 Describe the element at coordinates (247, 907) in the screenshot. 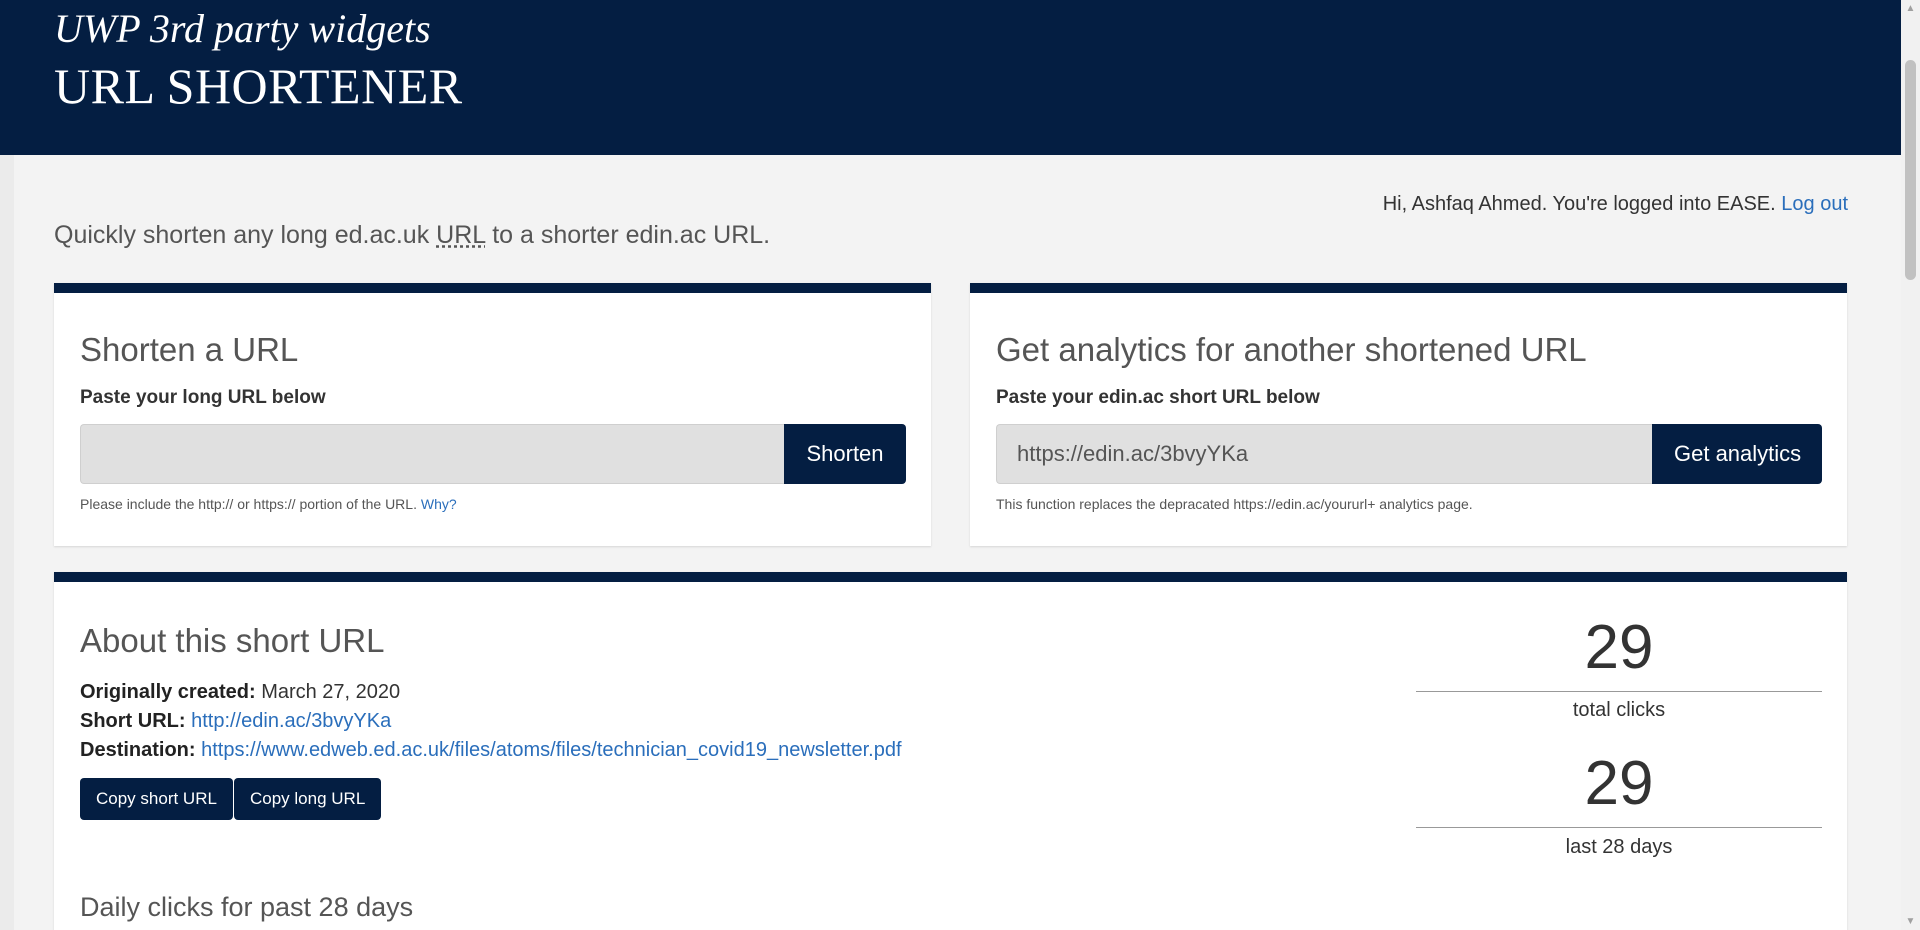

I see `daily-clicks-heading: Daily clicks for past 28 days` at that location.